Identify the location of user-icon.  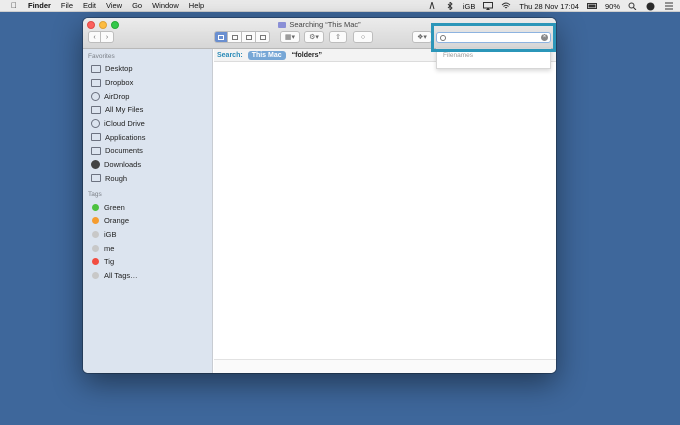
(651, 6).